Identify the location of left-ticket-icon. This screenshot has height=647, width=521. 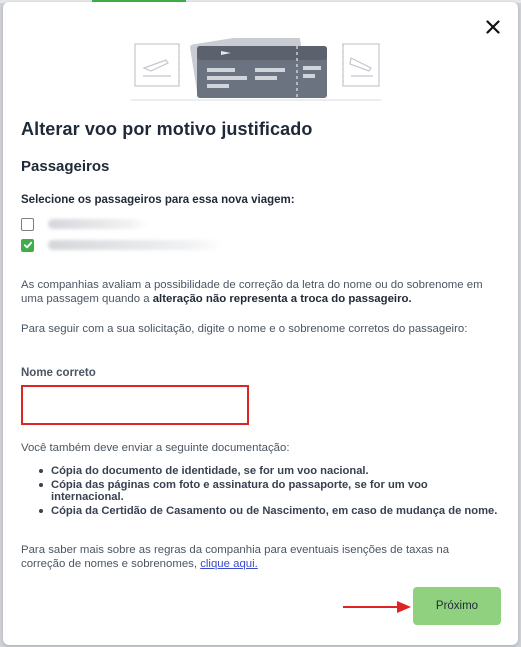
(157, 65).